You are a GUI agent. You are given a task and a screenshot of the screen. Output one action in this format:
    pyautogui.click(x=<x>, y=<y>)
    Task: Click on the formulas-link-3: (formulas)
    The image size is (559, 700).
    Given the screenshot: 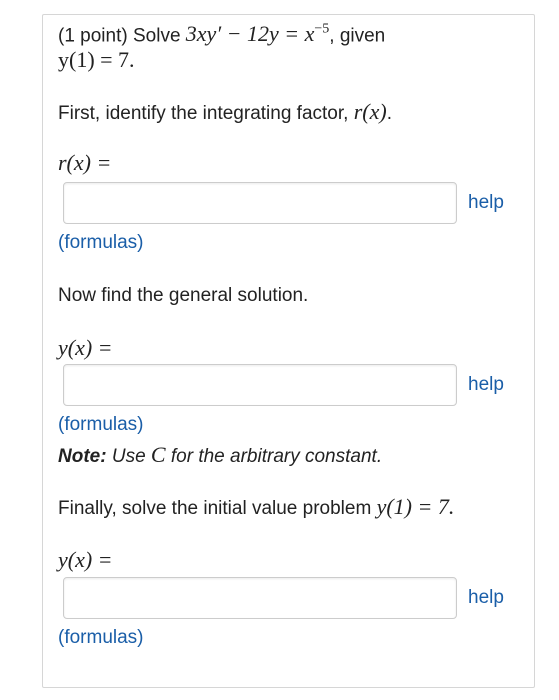 What is the action you would take?
    pyautogui.click(x=101, y=638)
    